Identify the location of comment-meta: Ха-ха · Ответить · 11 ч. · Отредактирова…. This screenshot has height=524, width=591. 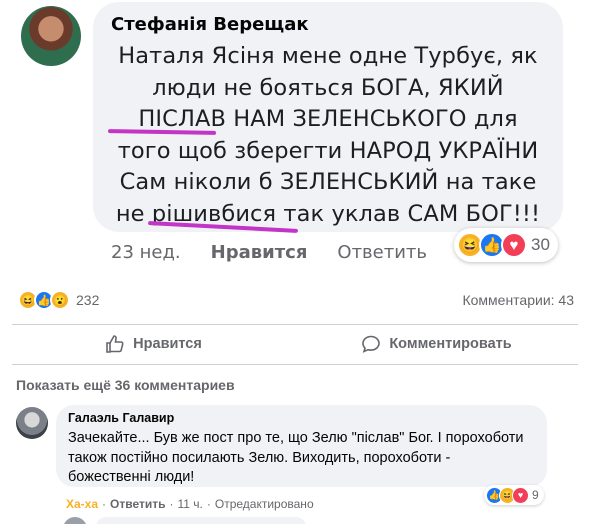
(190, 504).